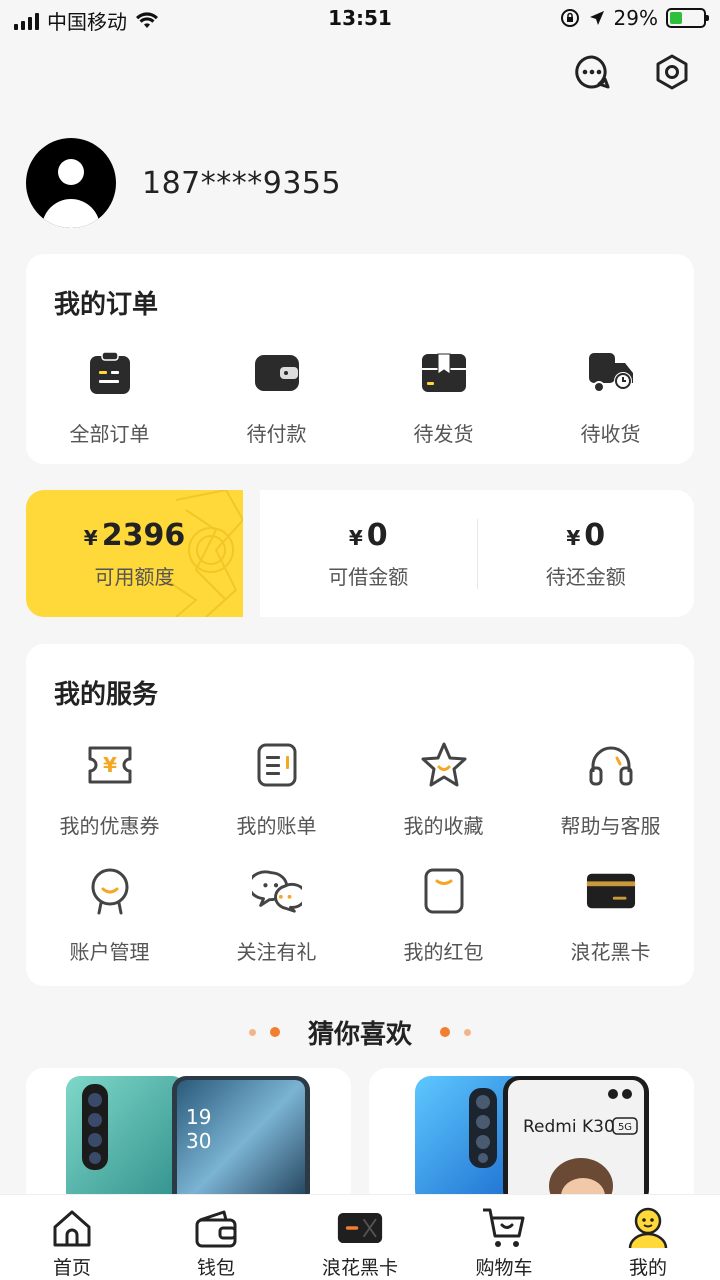  I want to click on default-user-icon, so click(71, 193).